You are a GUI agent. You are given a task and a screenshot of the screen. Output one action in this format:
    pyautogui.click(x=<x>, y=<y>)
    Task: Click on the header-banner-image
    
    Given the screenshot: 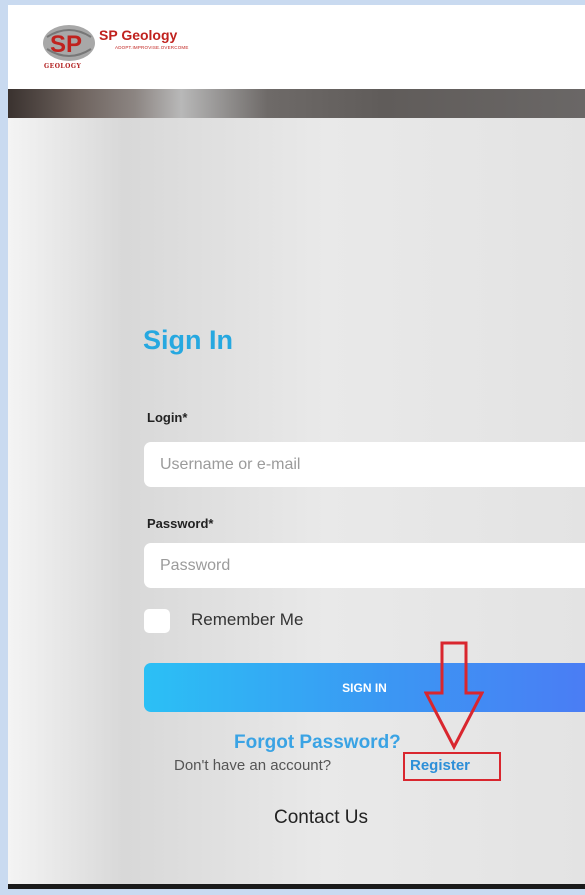 What is the action you would take?
    pyautogui.click(x=296, y=103)
    